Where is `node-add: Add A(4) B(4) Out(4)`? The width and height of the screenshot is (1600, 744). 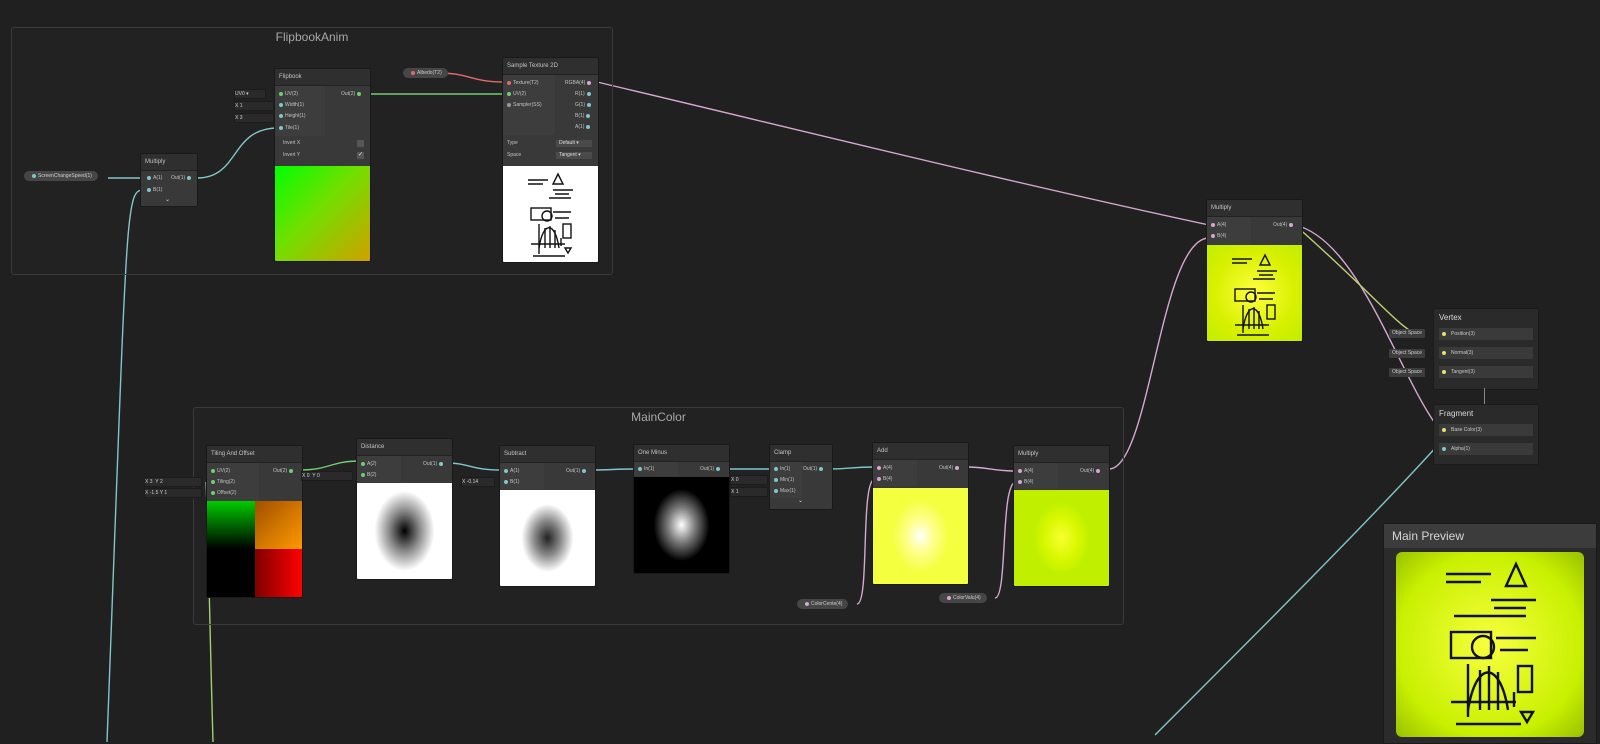 node-add: Add A(4) B(4) Out(4) is located at coordinates (920, 513).